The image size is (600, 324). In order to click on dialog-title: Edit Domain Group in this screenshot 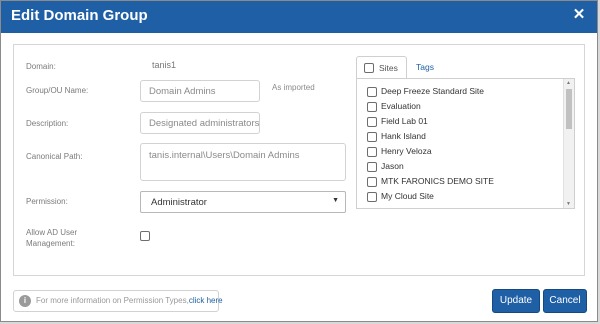, I will do `click(79, 15)`.